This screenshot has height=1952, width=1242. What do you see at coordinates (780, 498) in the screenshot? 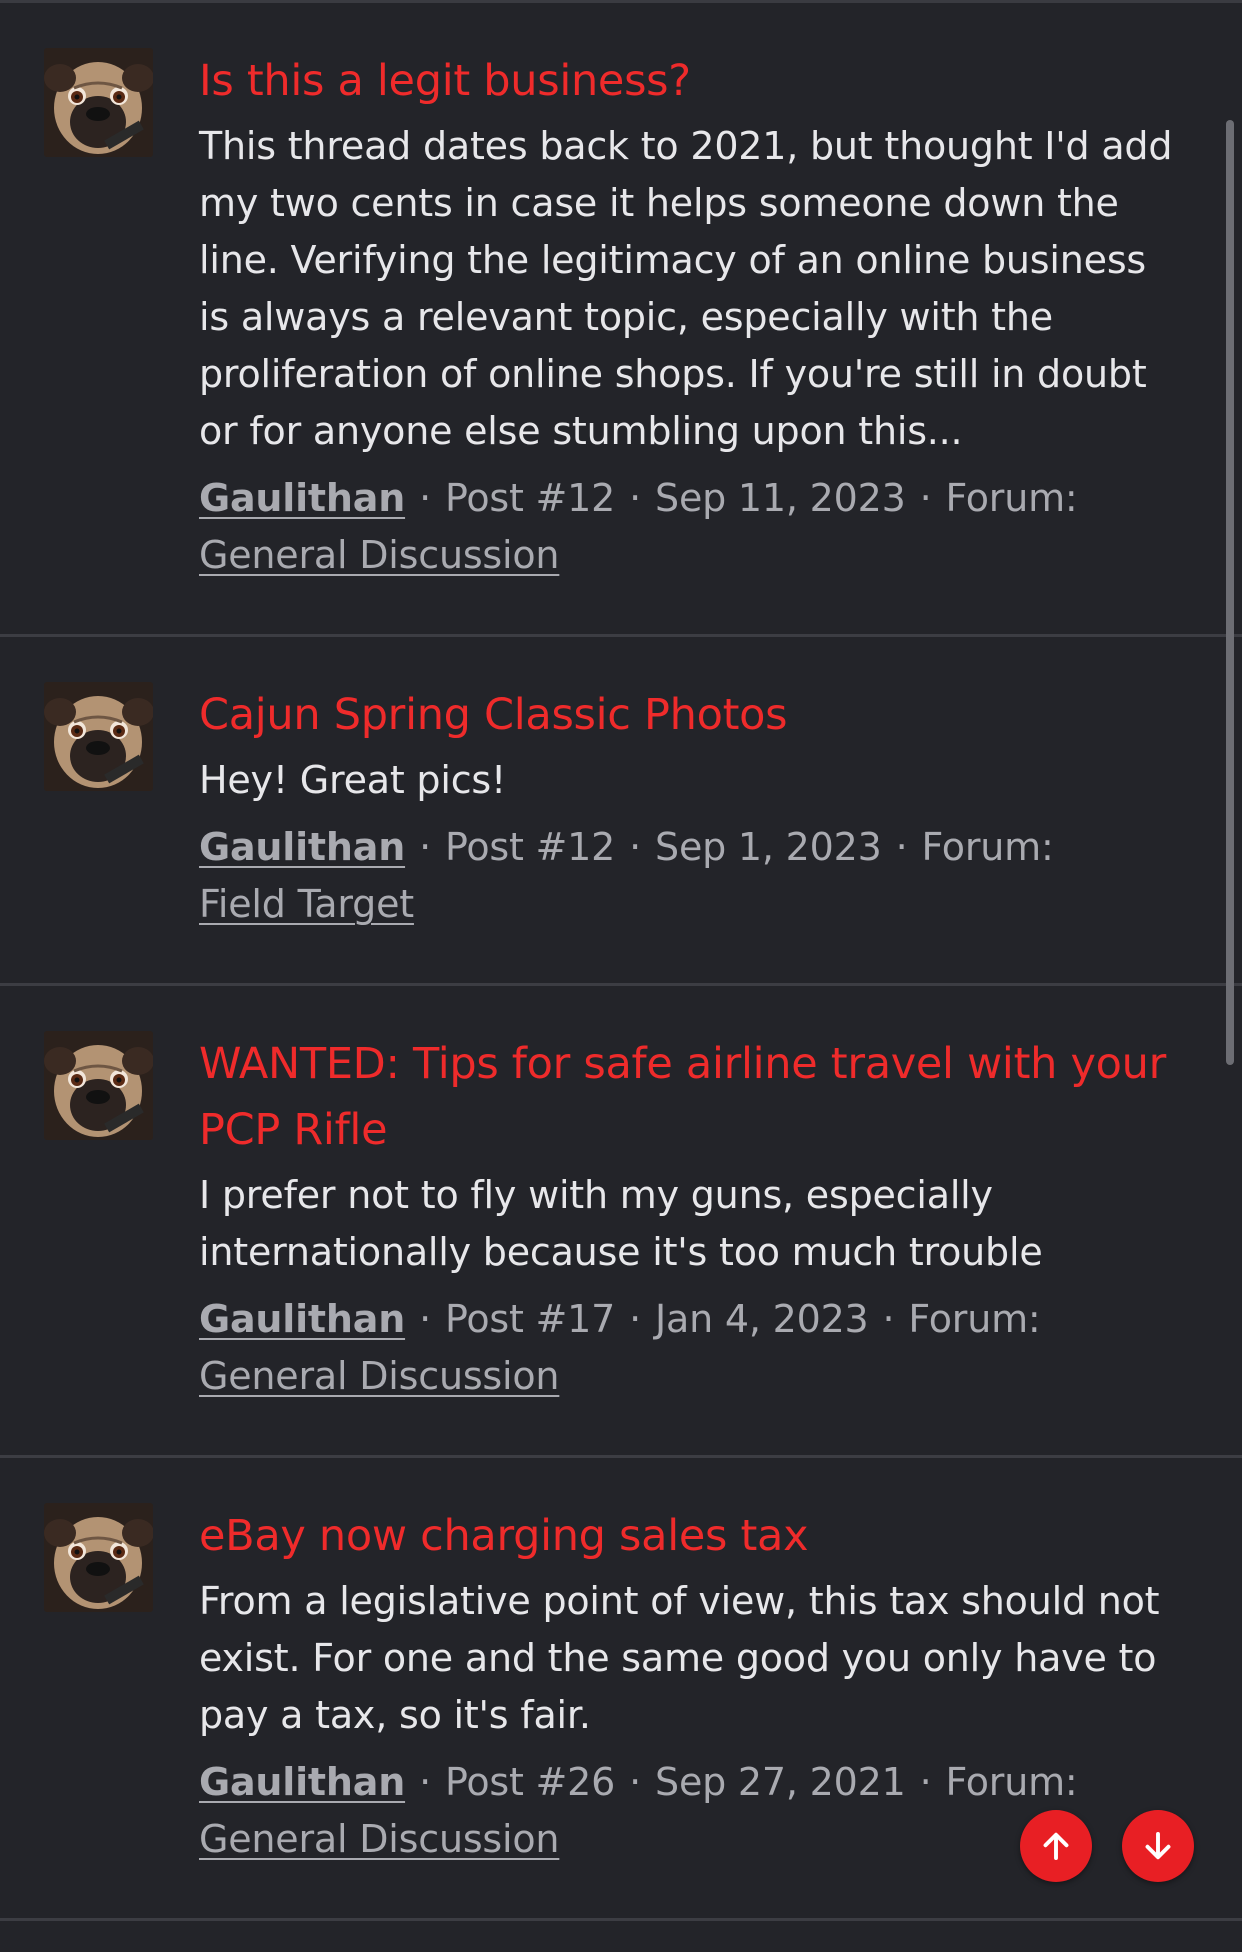
I see `post-date: Sep 11, 2023` at bounding box center [780, 498].